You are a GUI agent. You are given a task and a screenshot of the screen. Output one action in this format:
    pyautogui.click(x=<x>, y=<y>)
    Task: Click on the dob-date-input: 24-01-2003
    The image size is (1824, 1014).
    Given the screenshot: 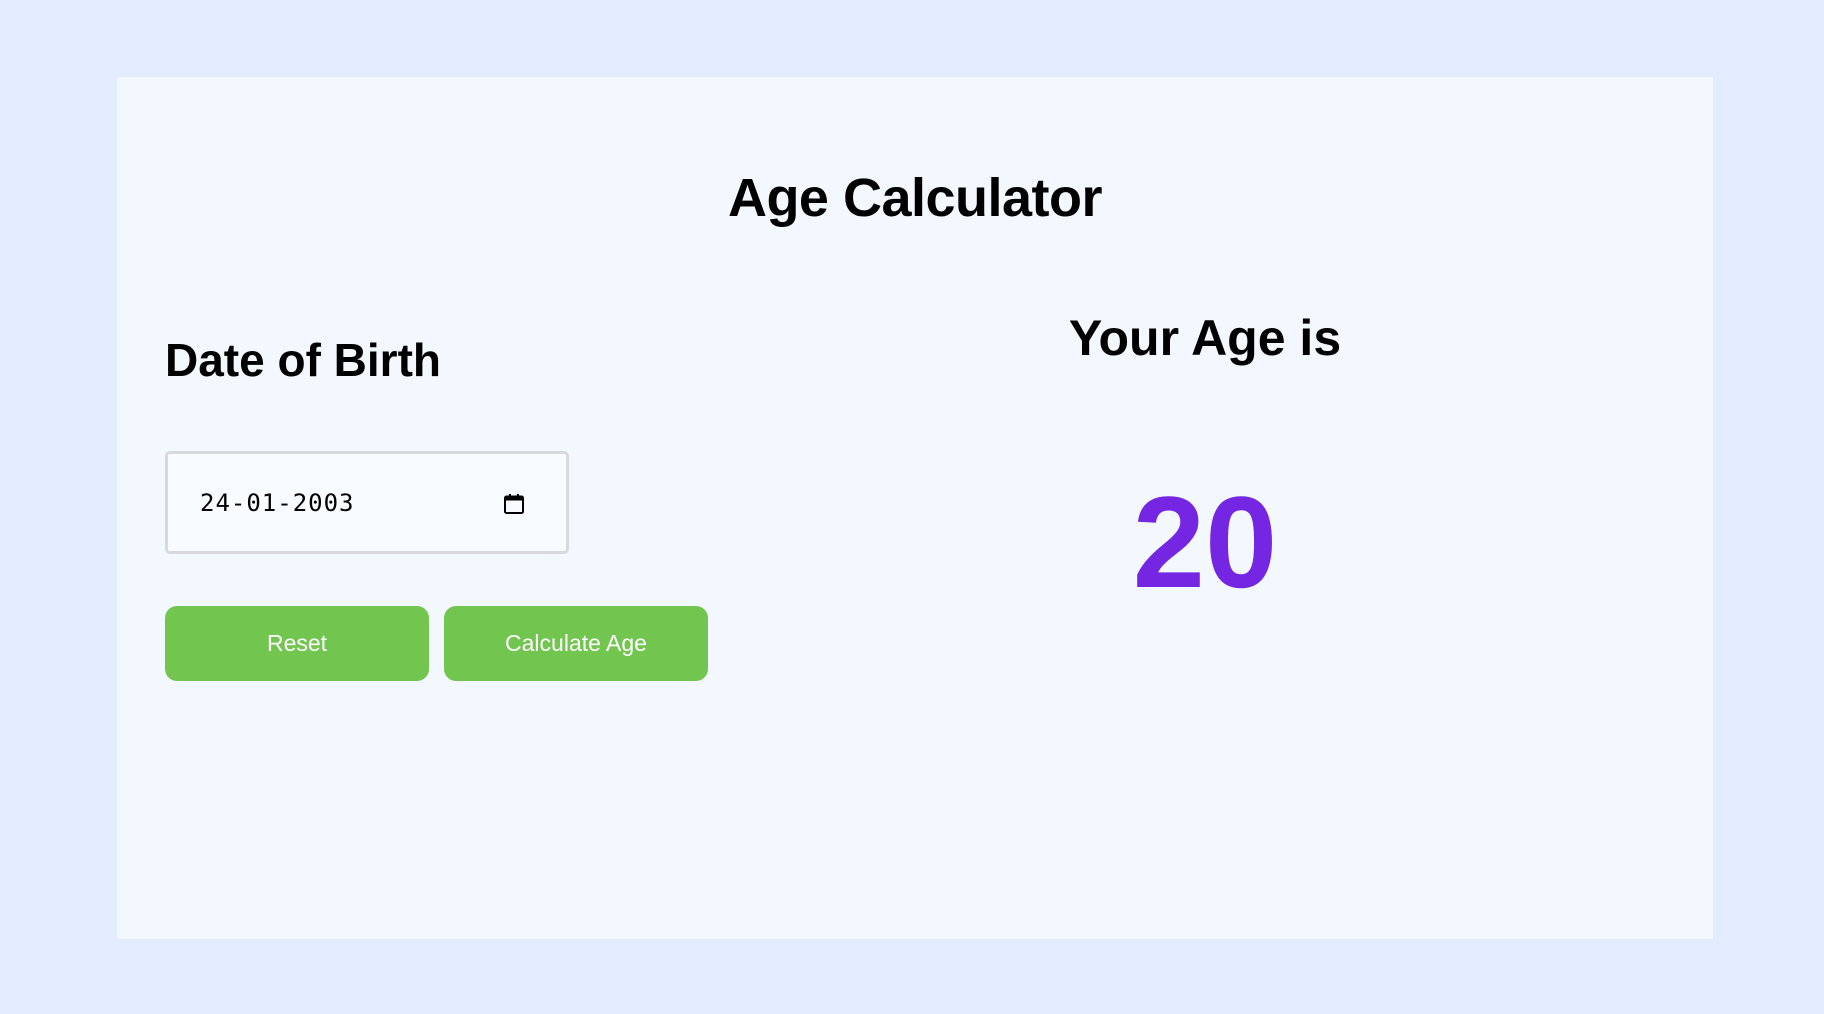 What is the action you would take?
    pyautogui.click(x=367, y=502)
    